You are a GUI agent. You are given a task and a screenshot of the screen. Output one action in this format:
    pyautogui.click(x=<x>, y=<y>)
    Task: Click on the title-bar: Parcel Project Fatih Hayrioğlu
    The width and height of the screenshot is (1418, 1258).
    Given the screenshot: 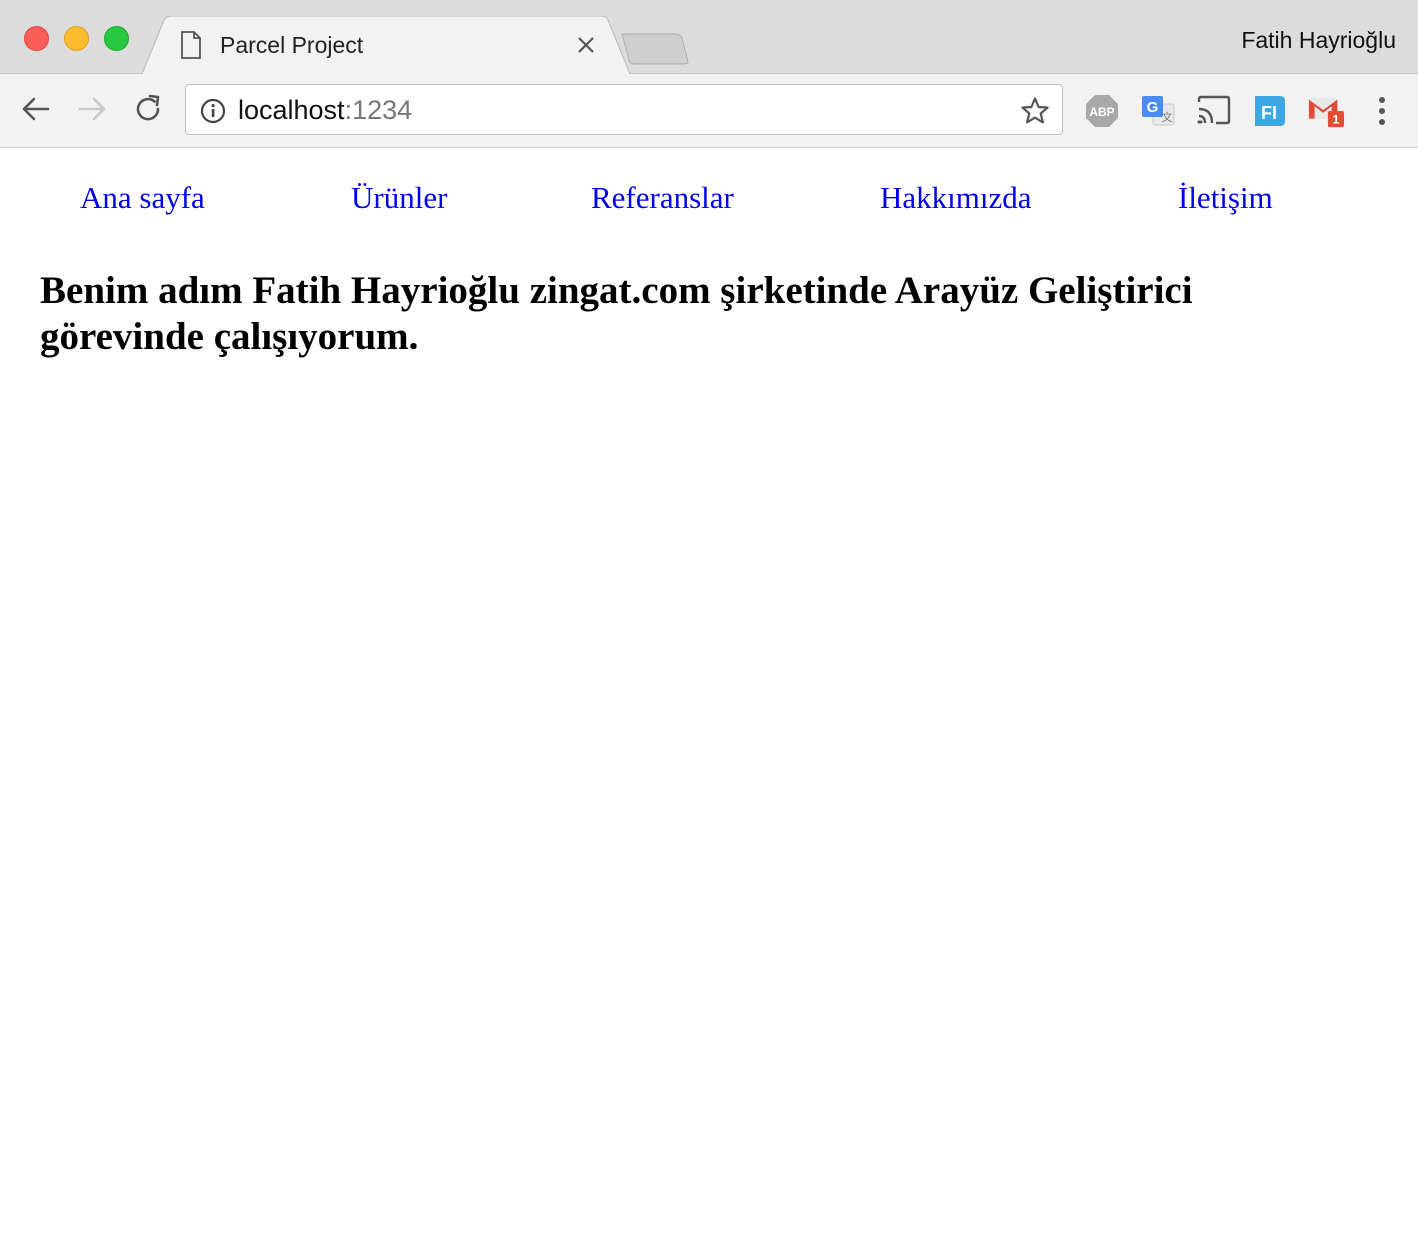 What is the action you would take?
    pyautogui.click(x=709, y=37)
    